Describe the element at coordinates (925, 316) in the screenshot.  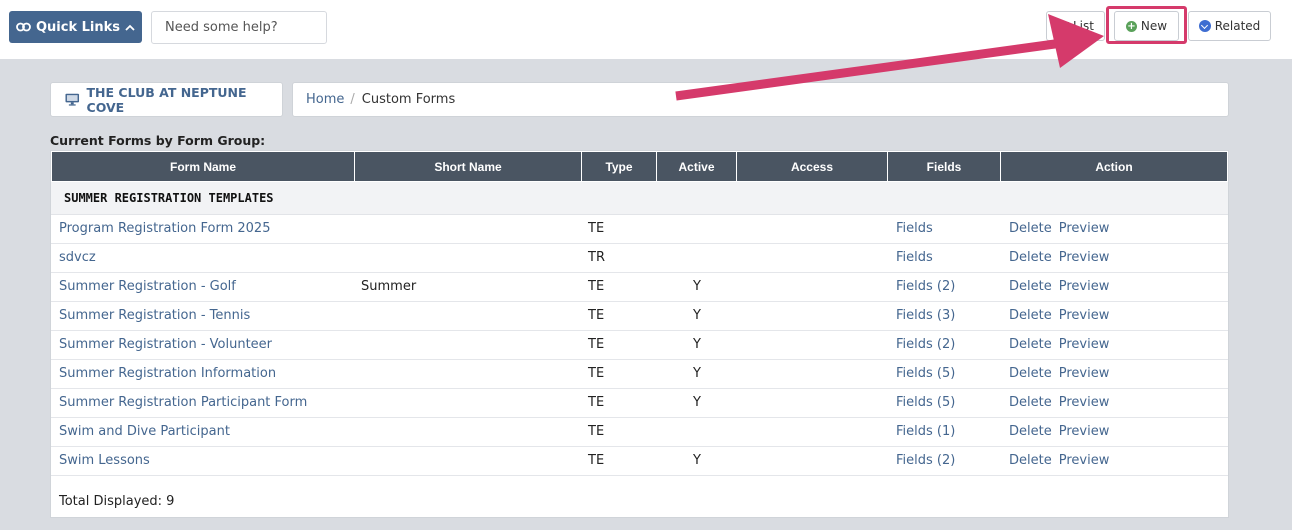
I see `fields-link: Fields (3)` at that location.